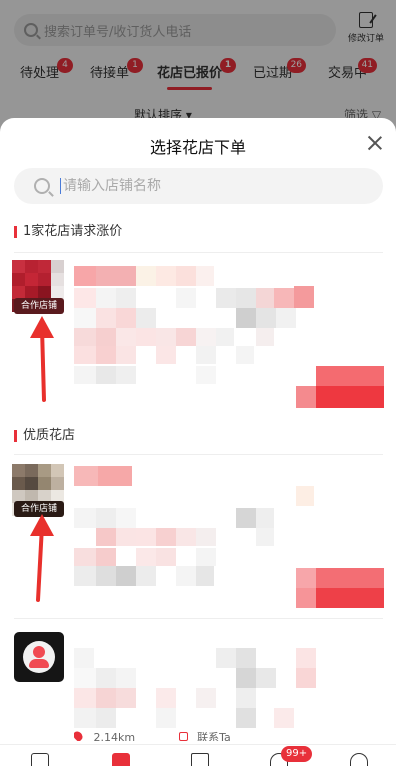 The image size is (396, 766). What do you see at coordinates (121, 759) in the screenshot?
I see `orders-icon` at bounding box center [121, 759].